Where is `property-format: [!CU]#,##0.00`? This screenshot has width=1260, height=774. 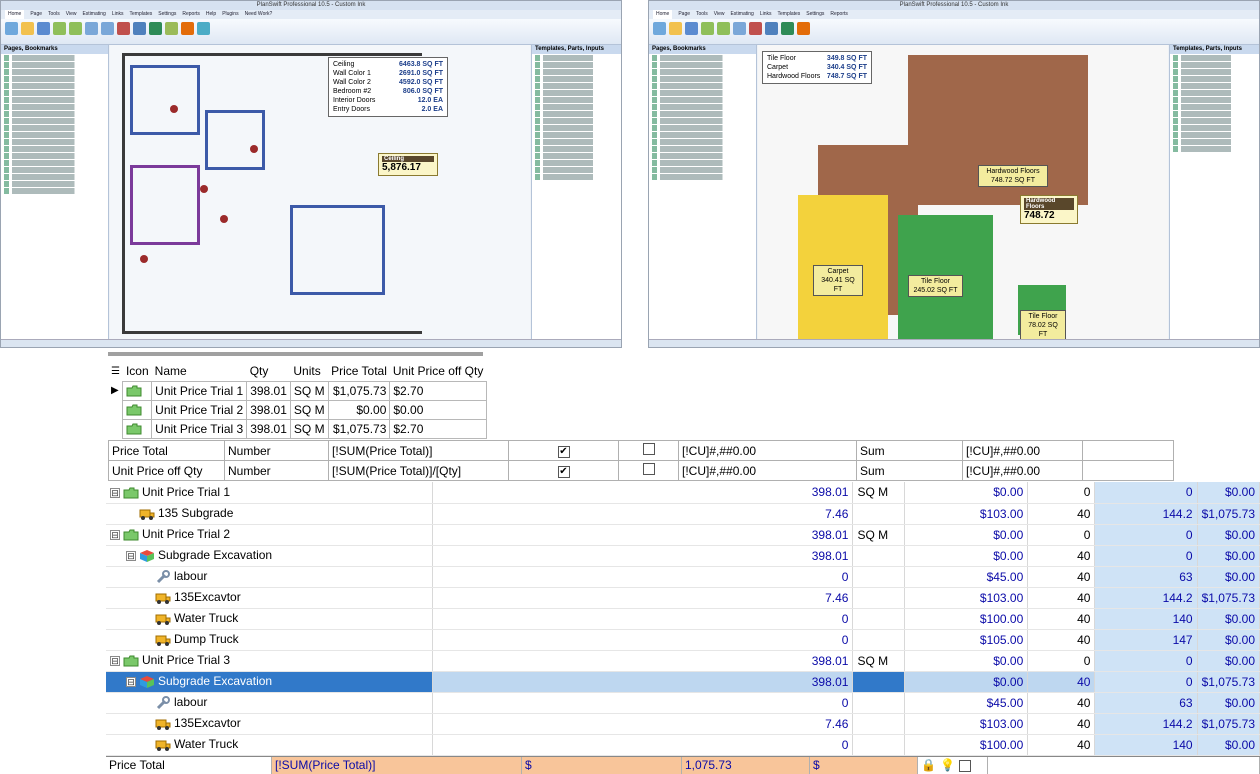
property-format: [!CU]#,##0.00 is located at coordinates (767, 450).